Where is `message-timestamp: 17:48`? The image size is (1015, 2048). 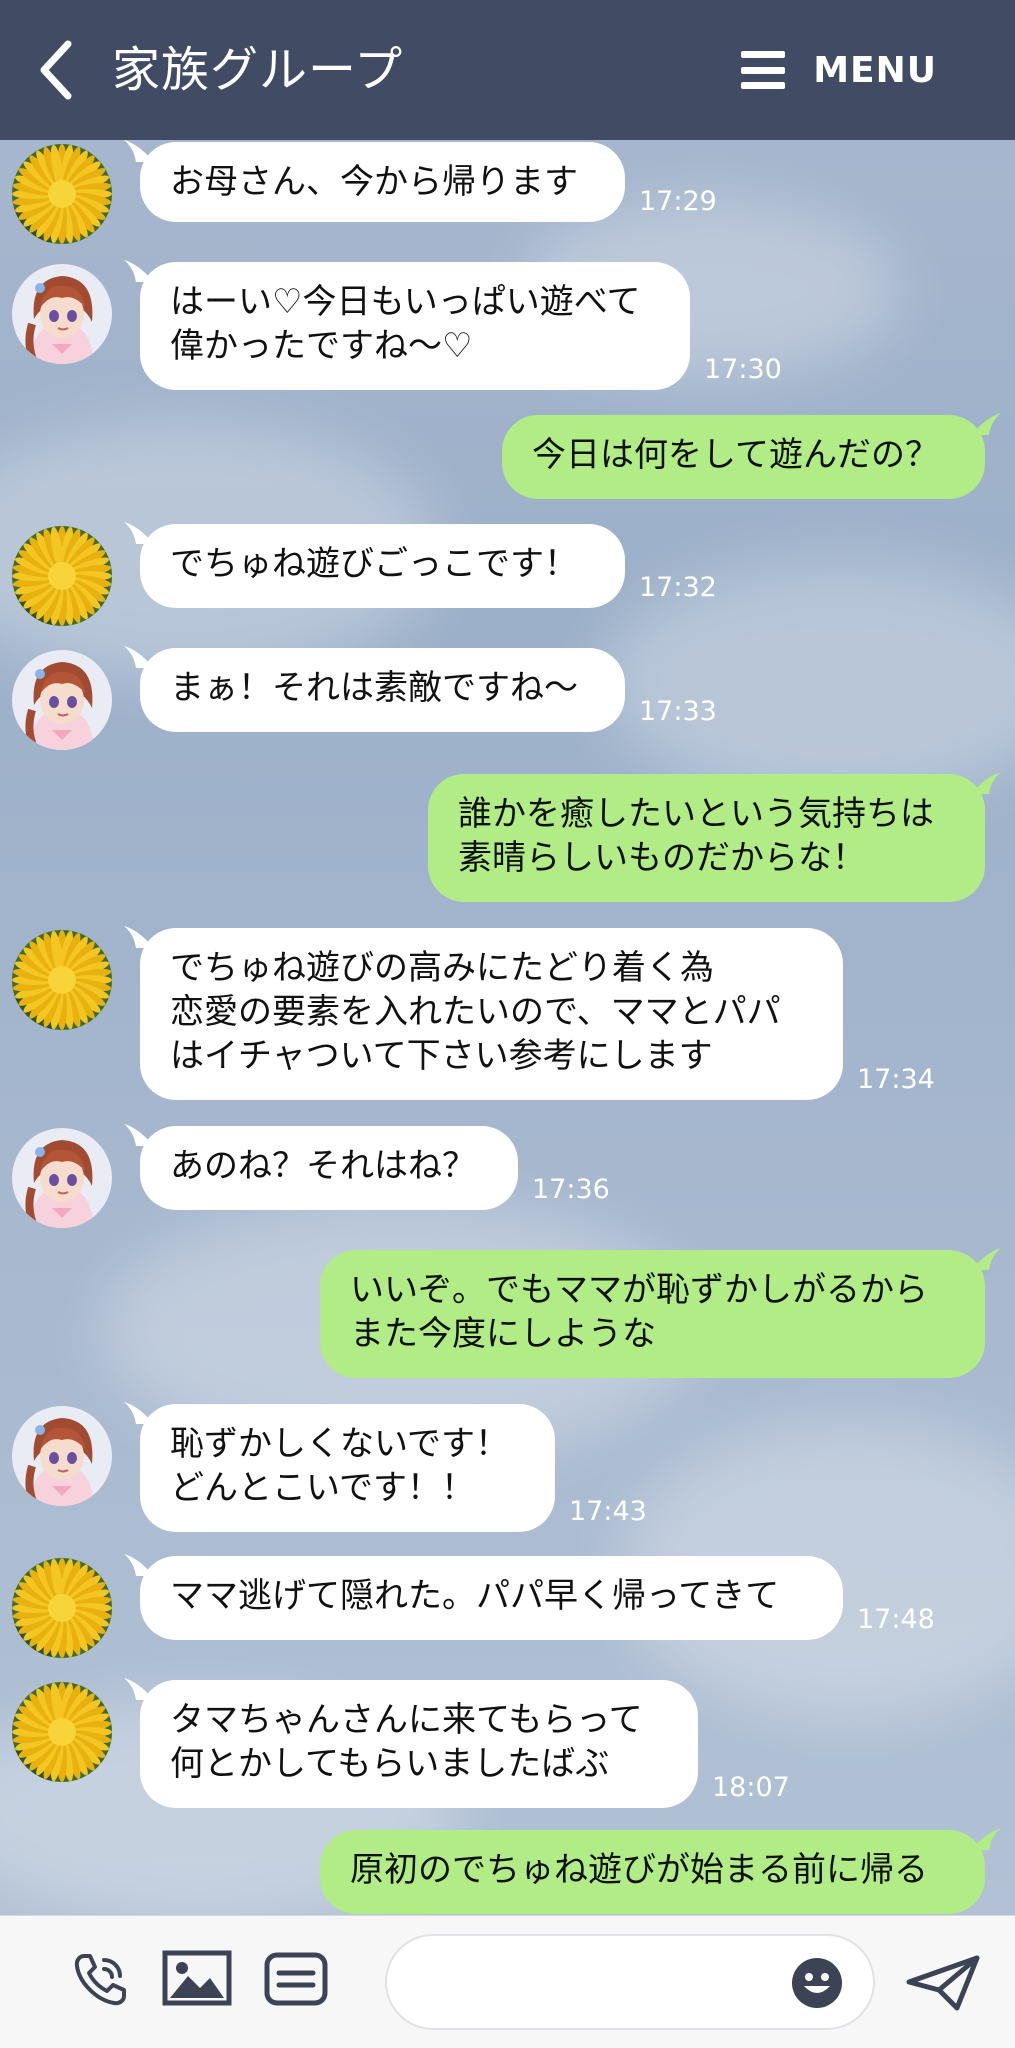 message-timestamp: 17:48 is located at coordinates (896, 1619).